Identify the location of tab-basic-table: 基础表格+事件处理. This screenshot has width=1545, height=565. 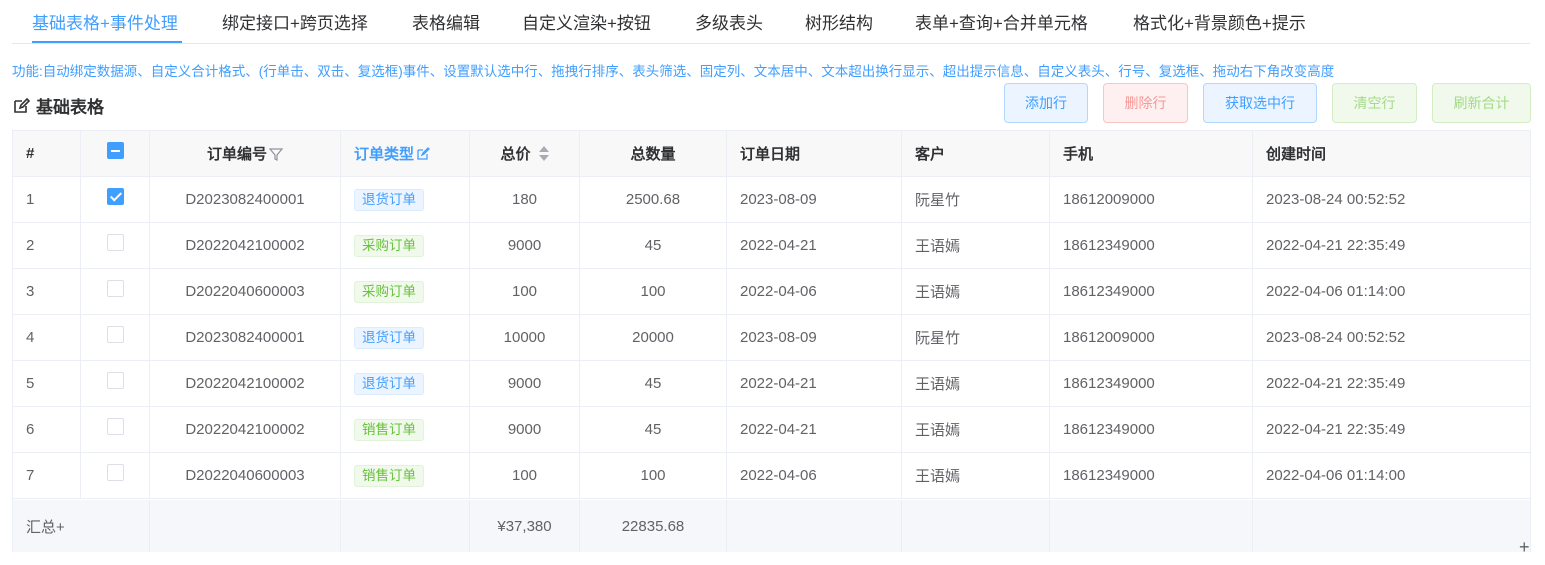
(105, 21).